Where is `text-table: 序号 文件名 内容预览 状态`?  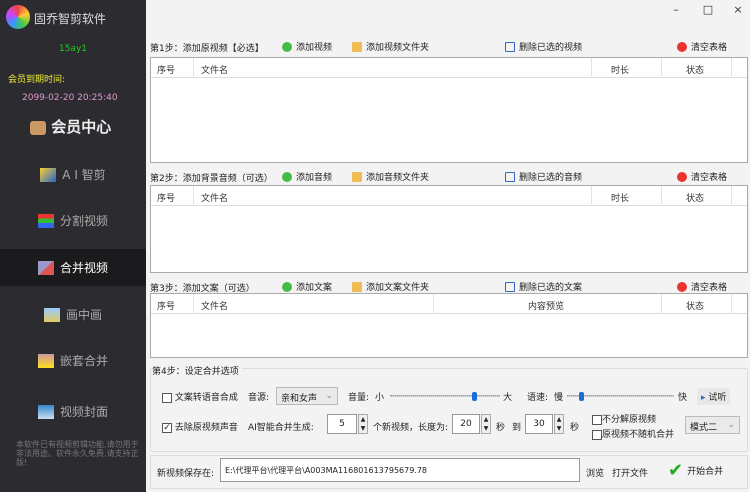
text-table: 序号 文件名 内容预览 状态 is located at coordinates (449, 325).